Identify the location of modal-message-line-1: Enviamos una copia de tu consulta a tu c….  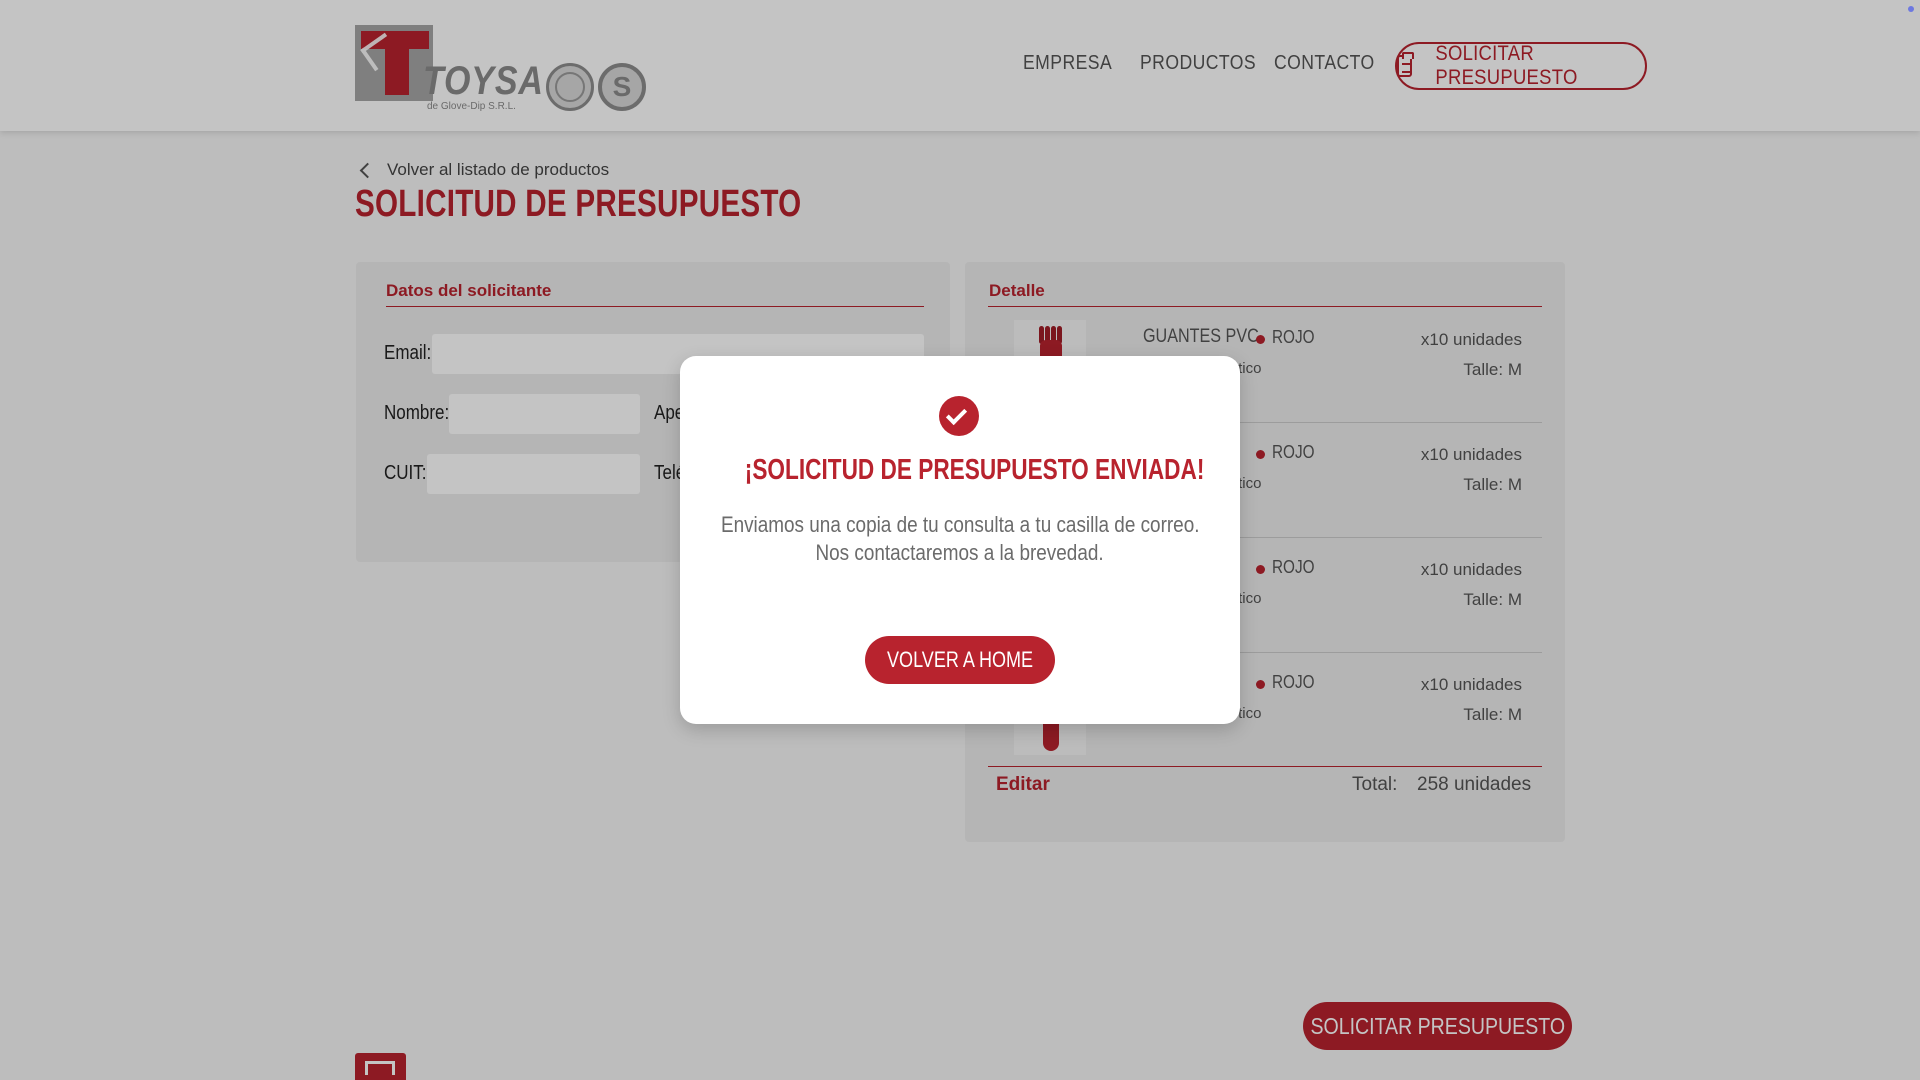
(960, 524).